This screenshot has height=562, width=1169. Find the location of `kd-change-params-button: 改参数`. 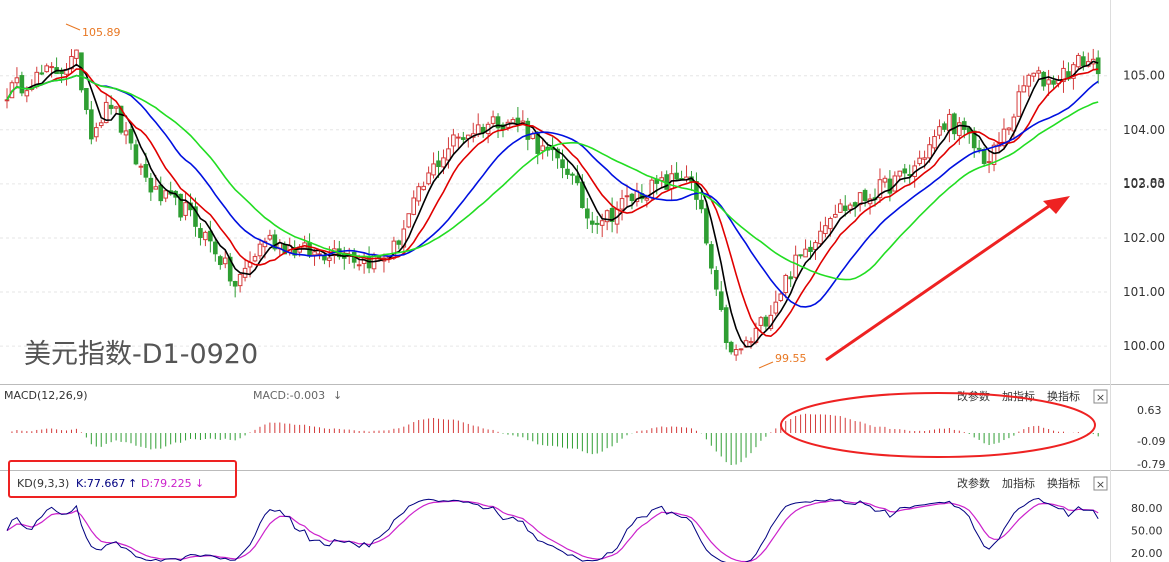

kd-change-params-button: 改参数 is located at coordinates (973, 483).